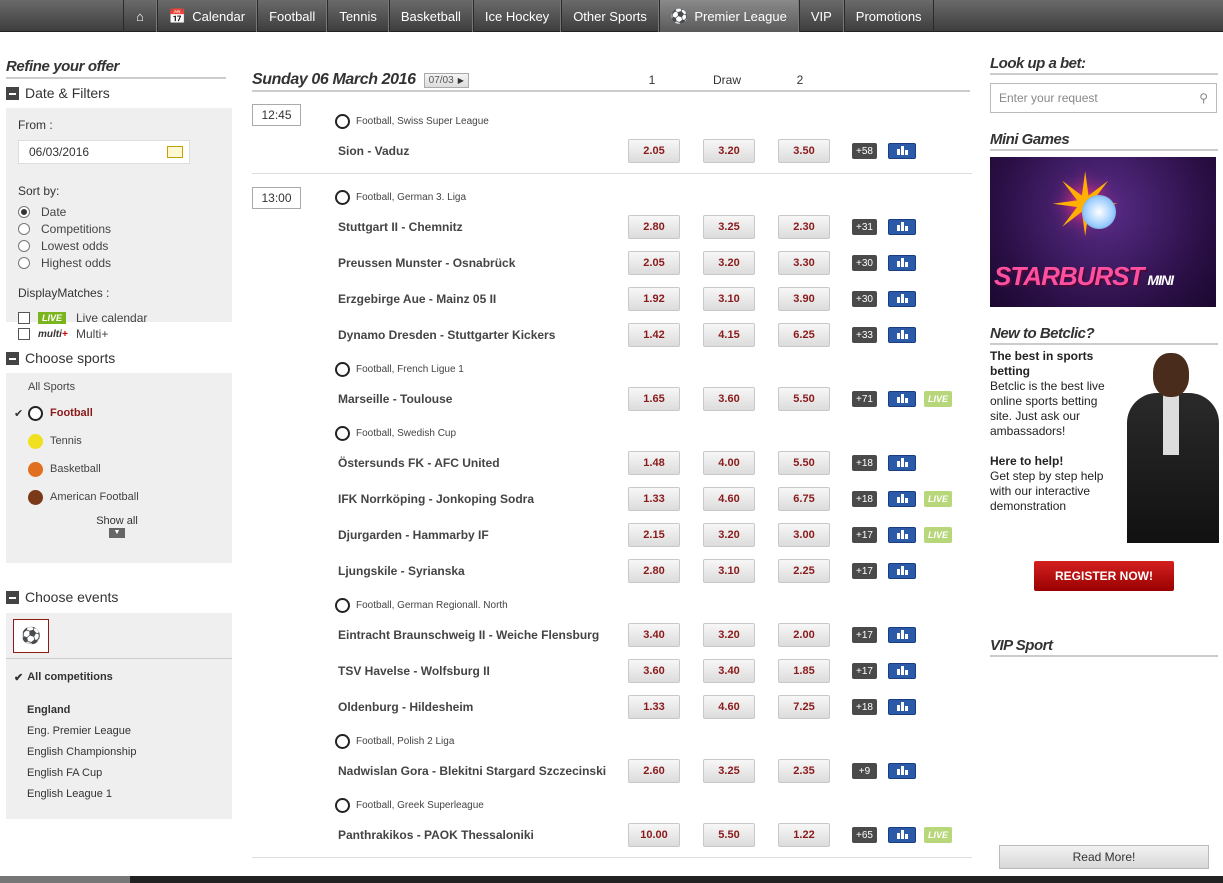 This screenshot has height=883, width=1223. I want to click on live-calendar-checkbox: LIVE Live calendar, so click(119, 318).